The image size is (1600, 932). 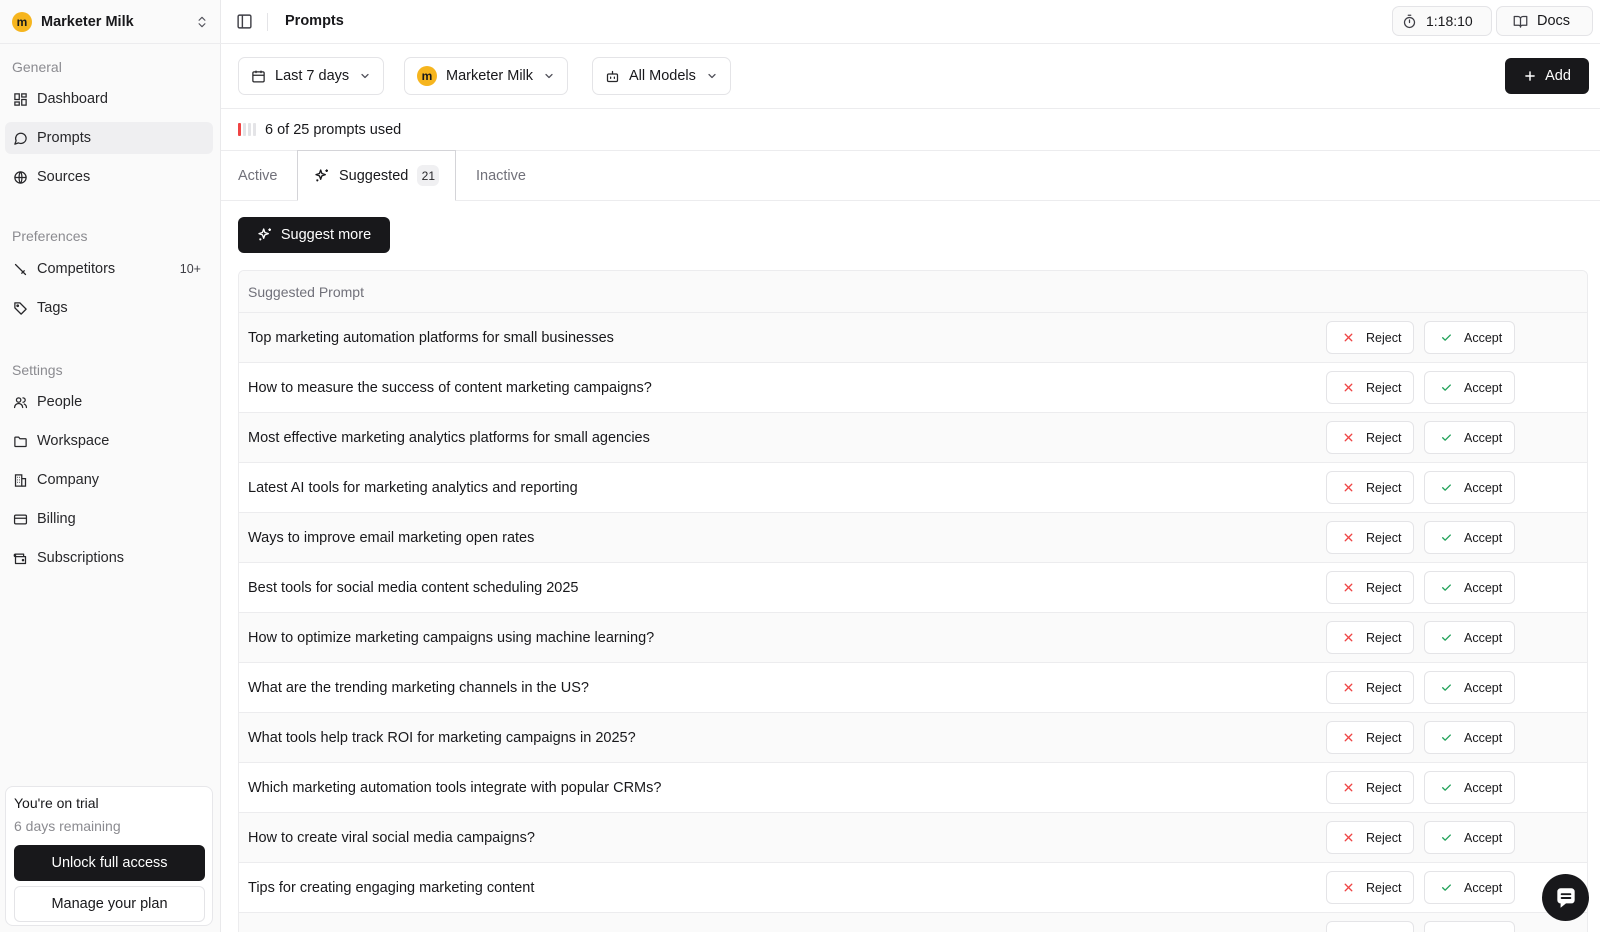 I want to click on sidebar-item-label: Company, so click(x=68, y=480).